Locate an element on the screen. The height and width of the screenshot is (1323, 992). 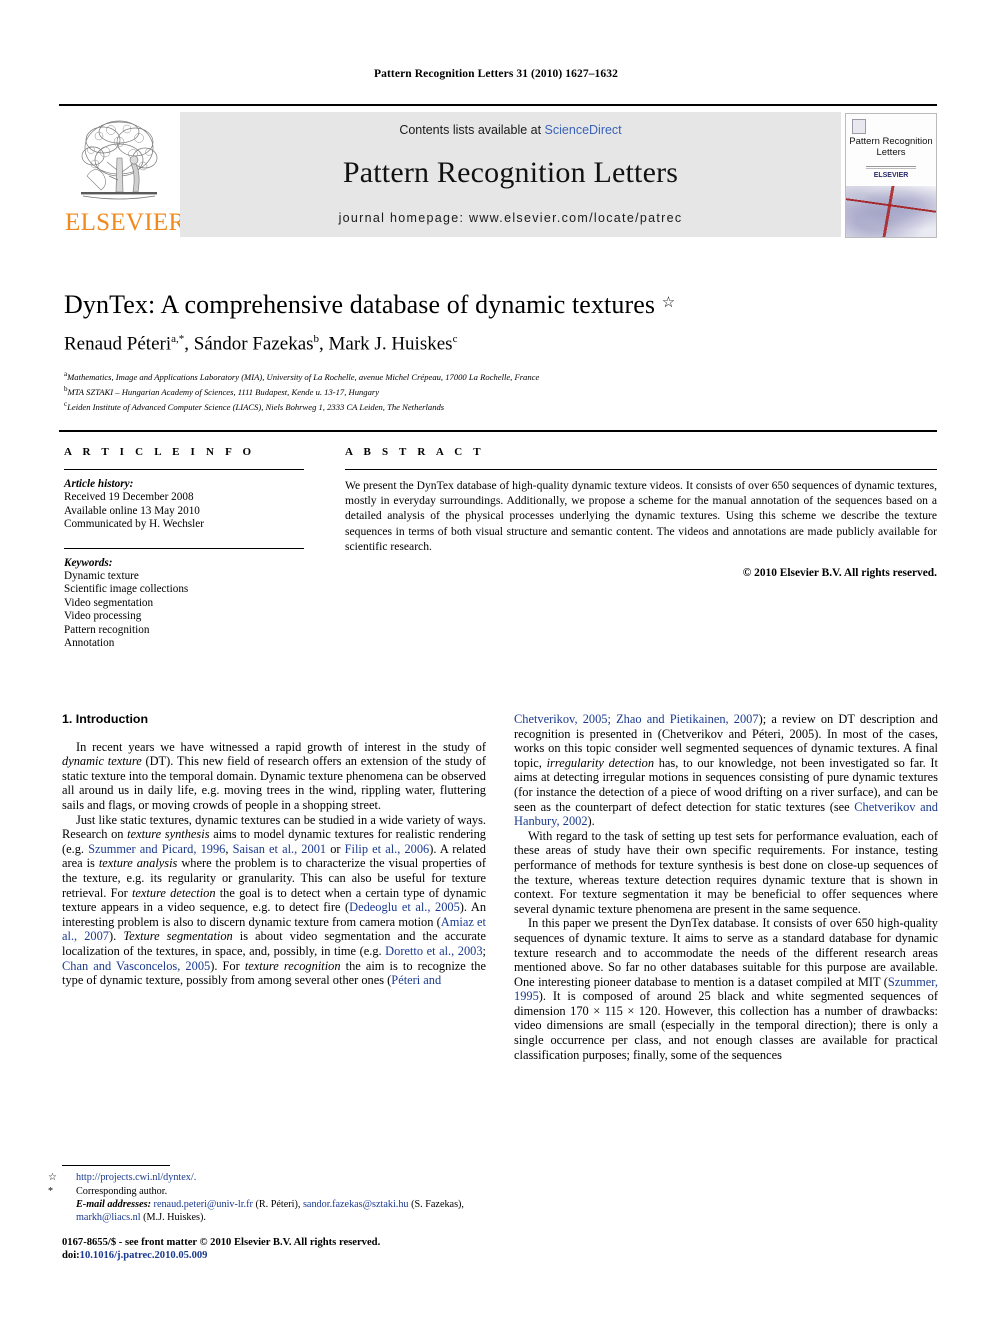
section-heading-introduction: 1. Introduction is located at coordinates (105, 719).